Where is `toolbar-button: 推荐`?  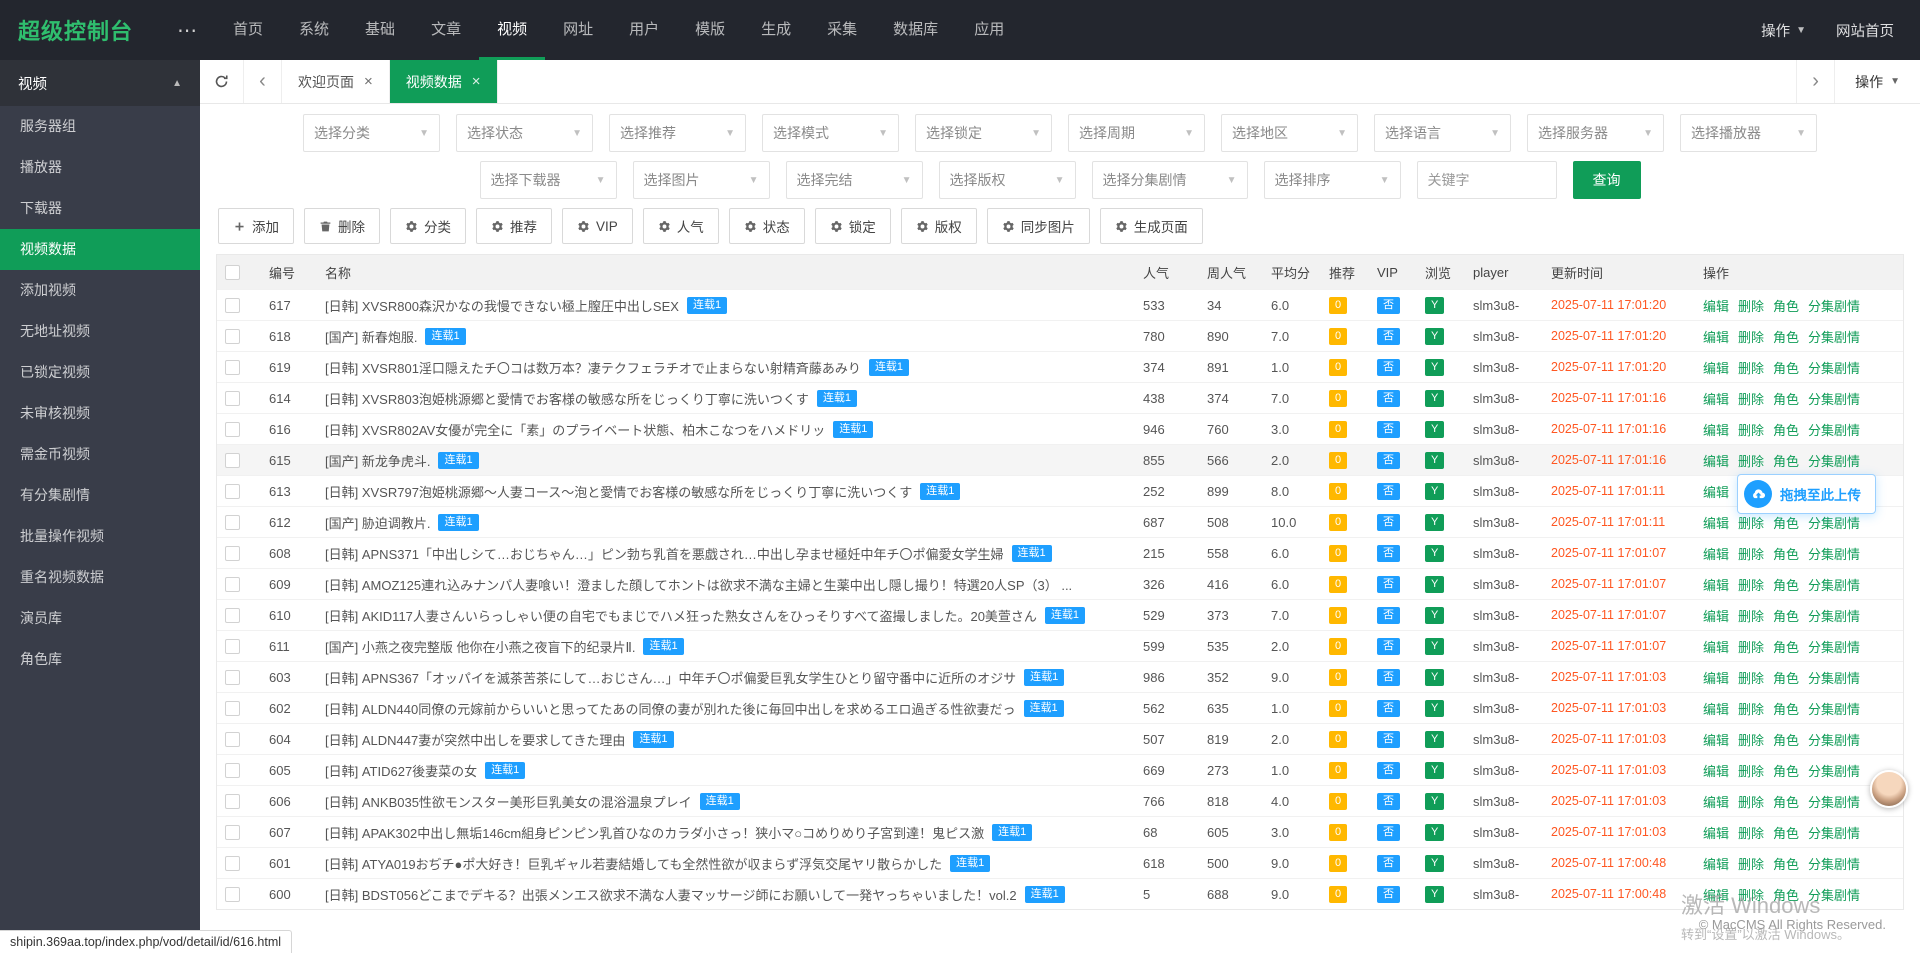 toolbar-button: 推荐 is located at coordinates (514, 226).